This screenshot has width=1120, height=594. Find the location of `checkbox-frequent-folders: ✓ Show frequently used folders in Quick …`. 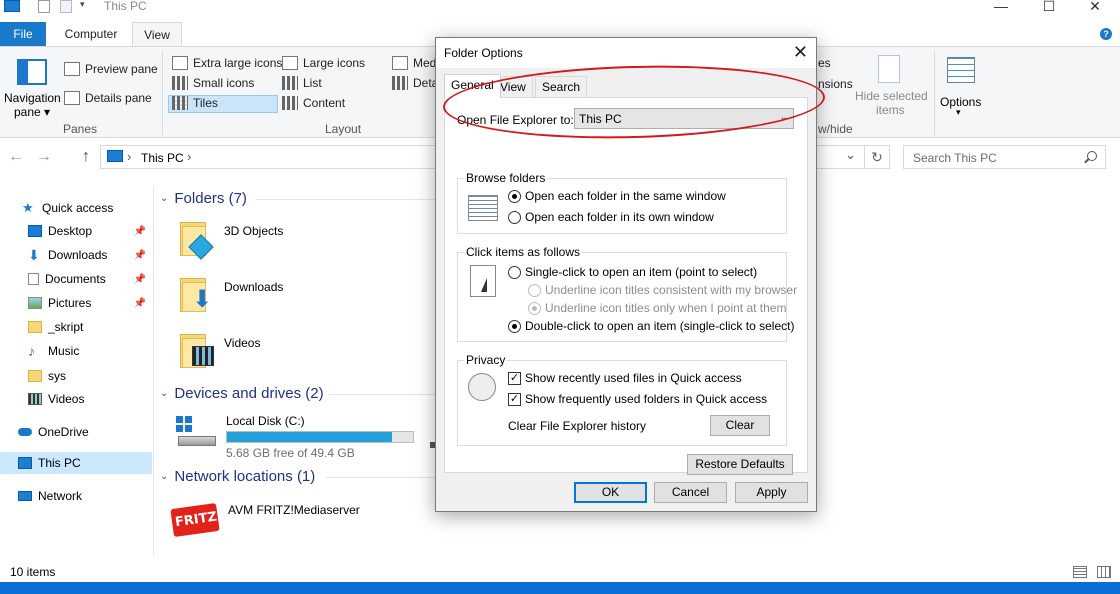

checkbox-frequent-folders: ✓ Show frequently used folders in Quick … is located at coordinates (637, 399).